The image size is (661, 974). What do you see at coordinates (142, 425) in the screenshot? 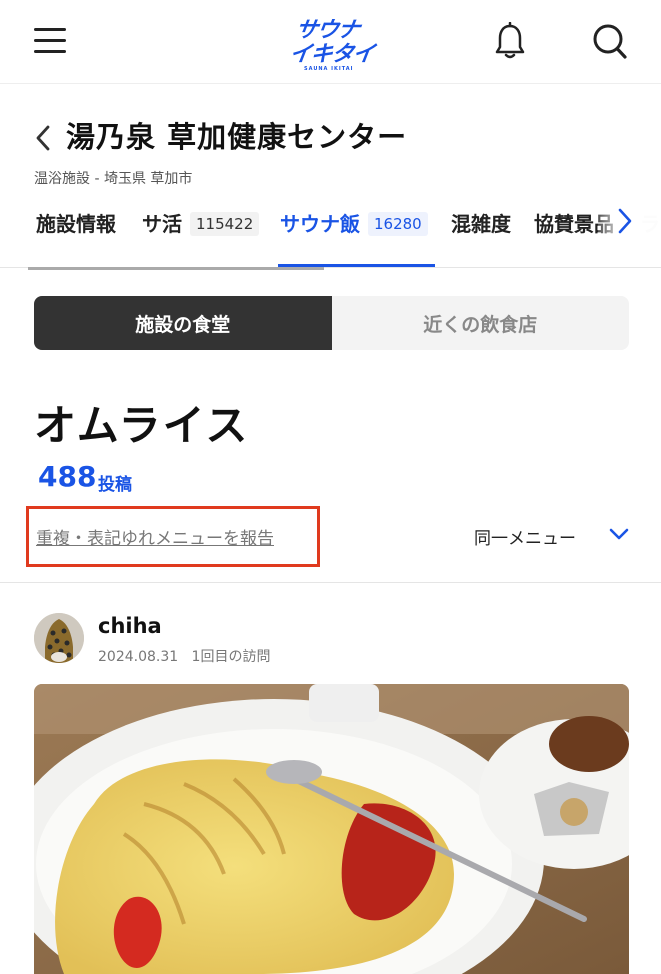
I see `menu-title: オムライス` at bounding box center [142, 425].